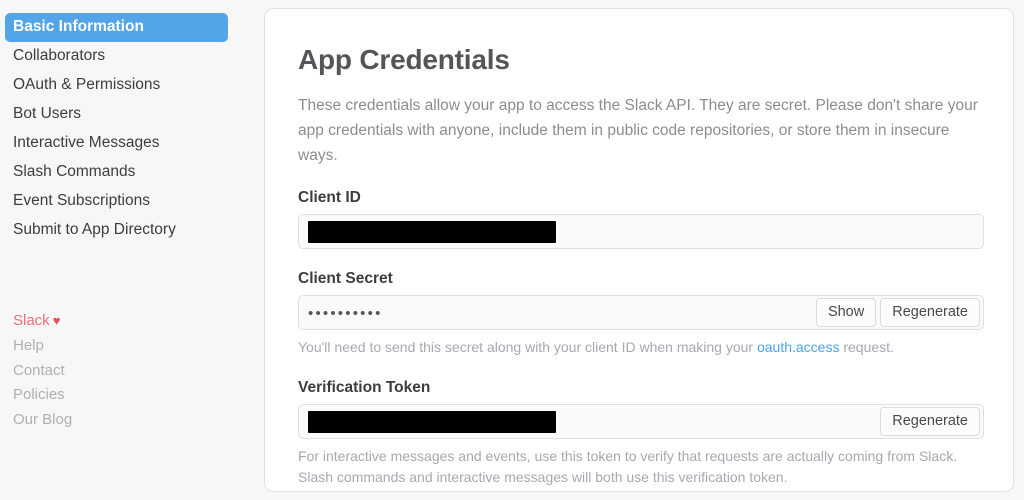 Image resolution: width=1024 pixels, height=500 pixels. I want to click on show-secret-button: Show, so click(846, 312).